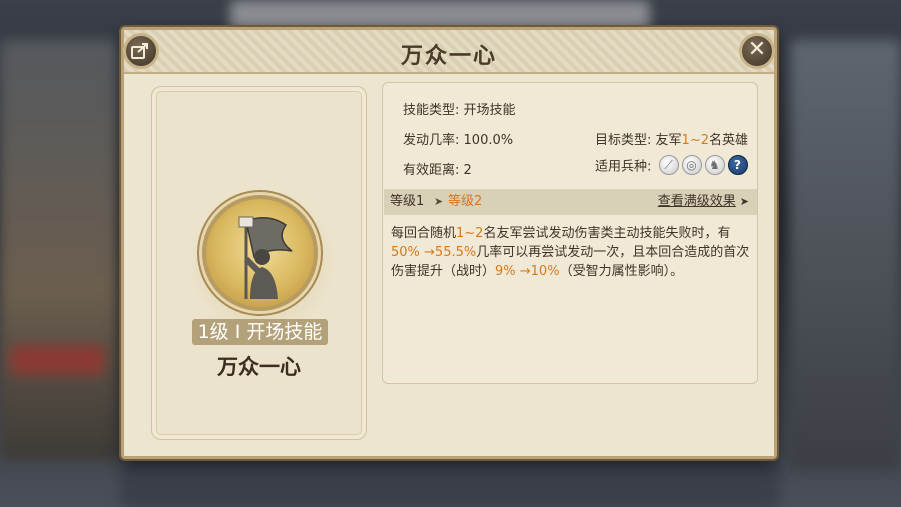 This screenshot has width=901, height=507. Describe the element at coordinates (431, 110) in the screenshot. I see `skill-type-label: 技能类型:` at that location.